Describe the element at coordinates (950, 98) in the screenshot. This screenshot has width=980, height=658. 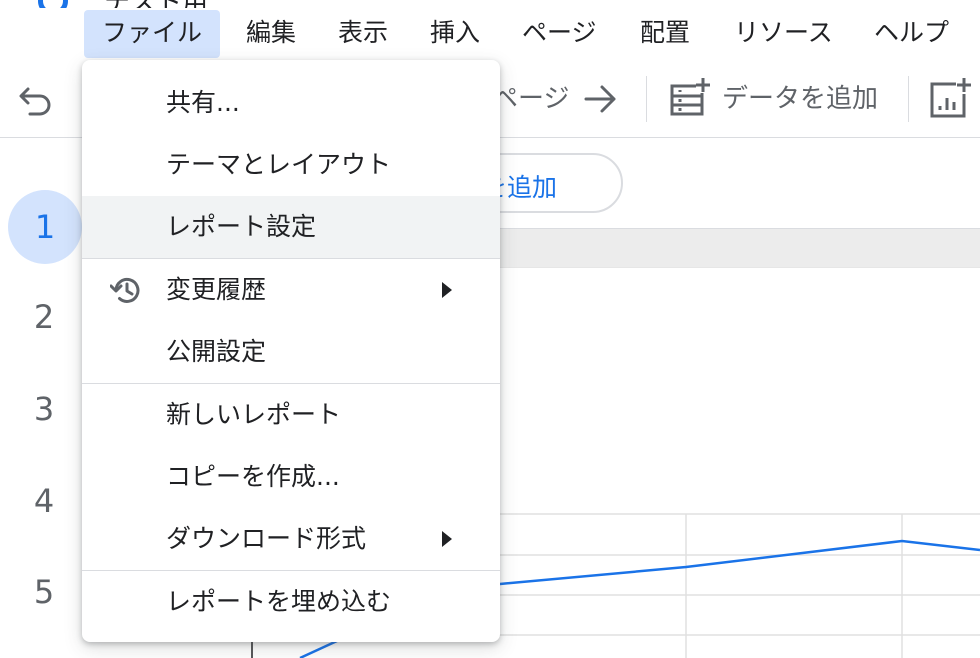
I see `add-chart-icon` at that location.